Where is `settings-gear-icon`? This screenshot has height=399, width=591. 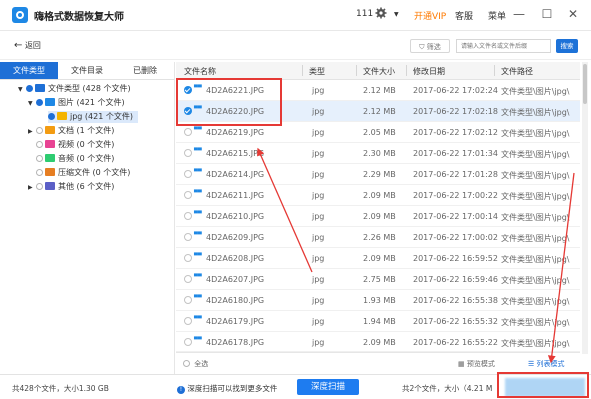
settings-gear-icon is located at coordinates (381, 14).